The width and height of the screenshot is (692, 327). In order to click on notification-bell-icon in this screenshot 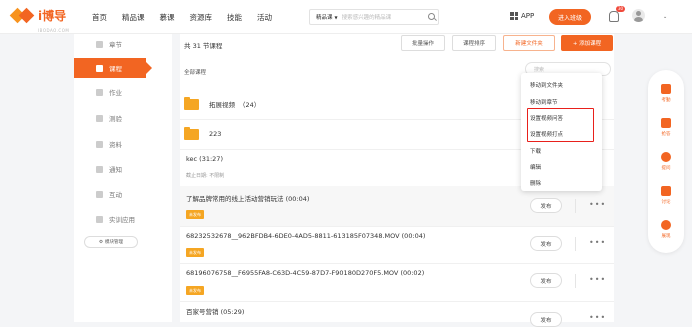, I will do `click(614, 16)`.